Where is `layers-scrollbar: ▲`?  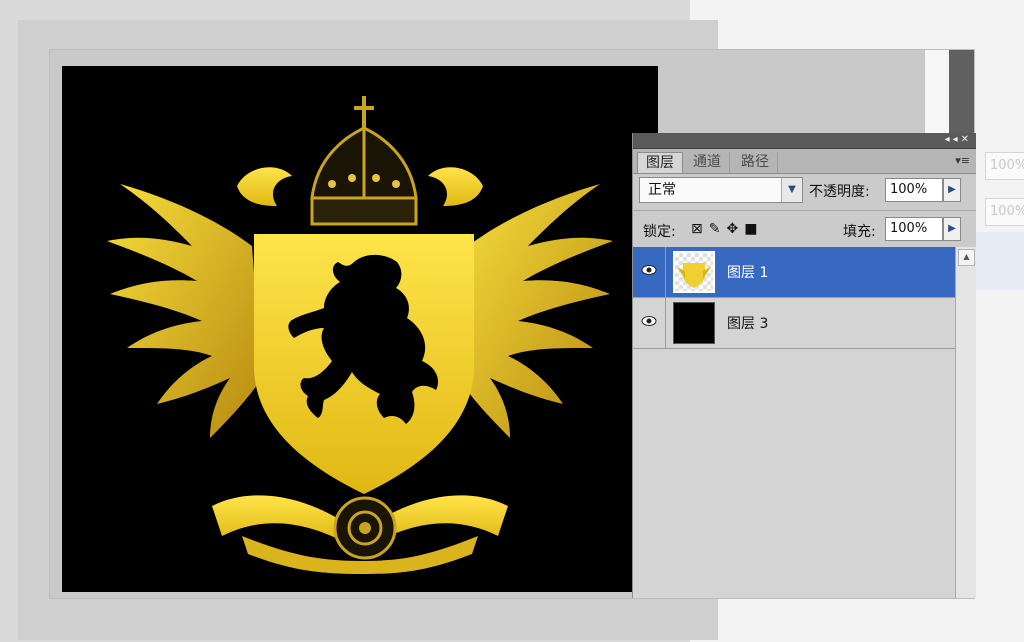
layers-scrollbar: ▲ is located at coordinates (965, 422).